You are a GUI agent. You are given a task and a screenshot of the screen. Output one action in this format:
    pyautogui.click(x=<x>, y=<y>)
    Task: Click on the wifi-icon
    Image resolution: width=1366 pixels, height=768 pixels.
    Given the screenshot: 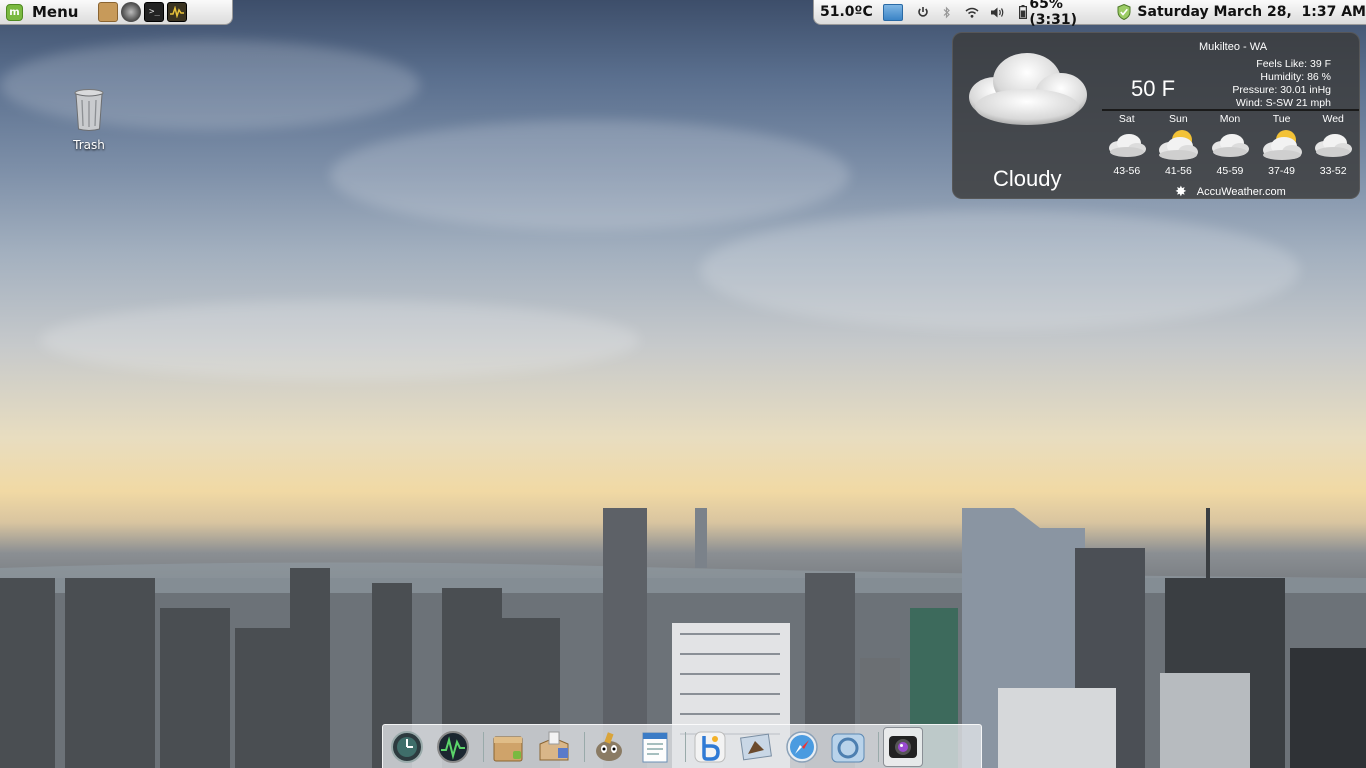 What is the action you would take?
    pyautogui.click(x=972, y=12)
    